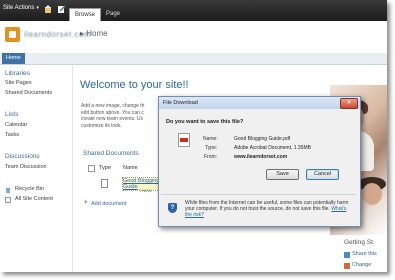 The image size is (395, 280). I want to click on nav-item-shared-documents: Shared Documents, so click(28, 93).